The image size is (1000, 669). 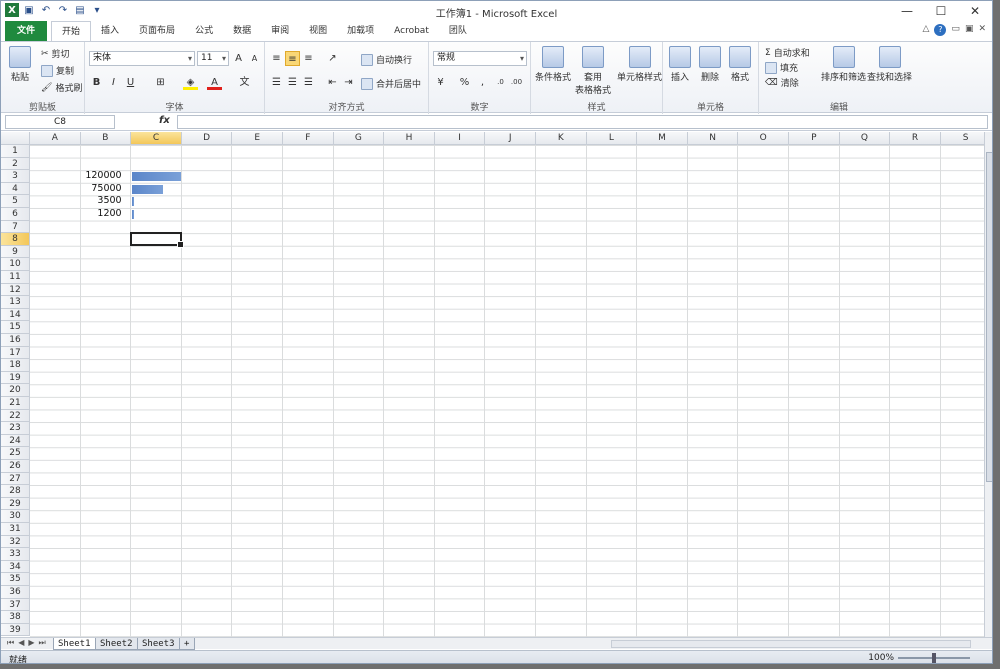 What do you see at coordinates (332, 58) in the screenshot?
I see `orientation-icon: ↗` at bounding box center [332, 58].